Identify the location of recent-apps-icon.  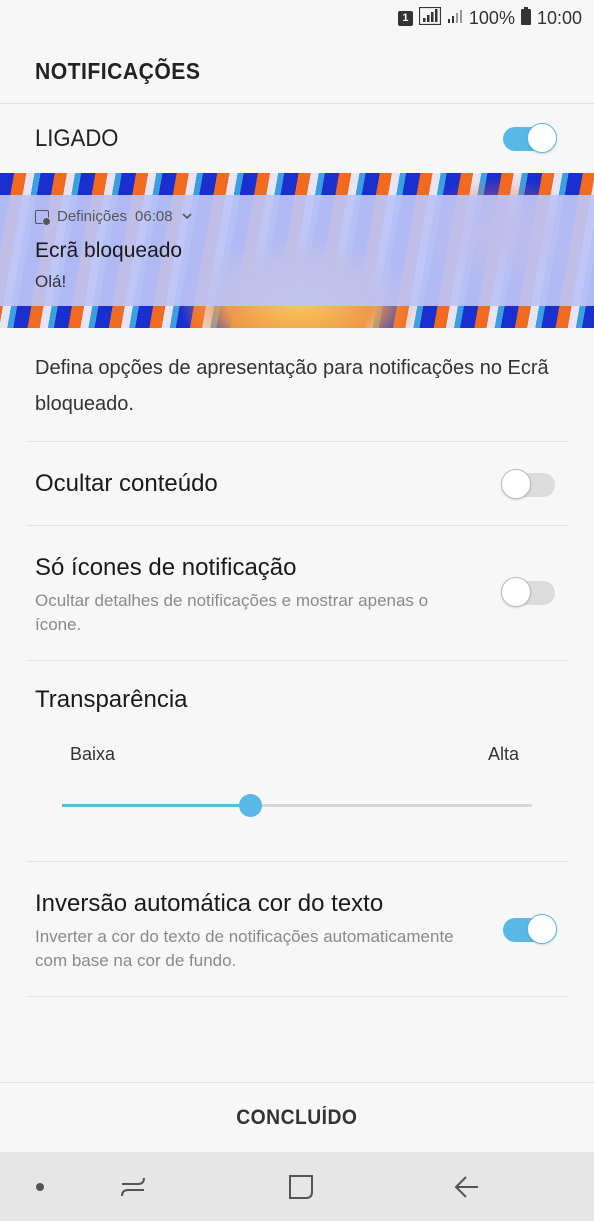
(133, 1187).